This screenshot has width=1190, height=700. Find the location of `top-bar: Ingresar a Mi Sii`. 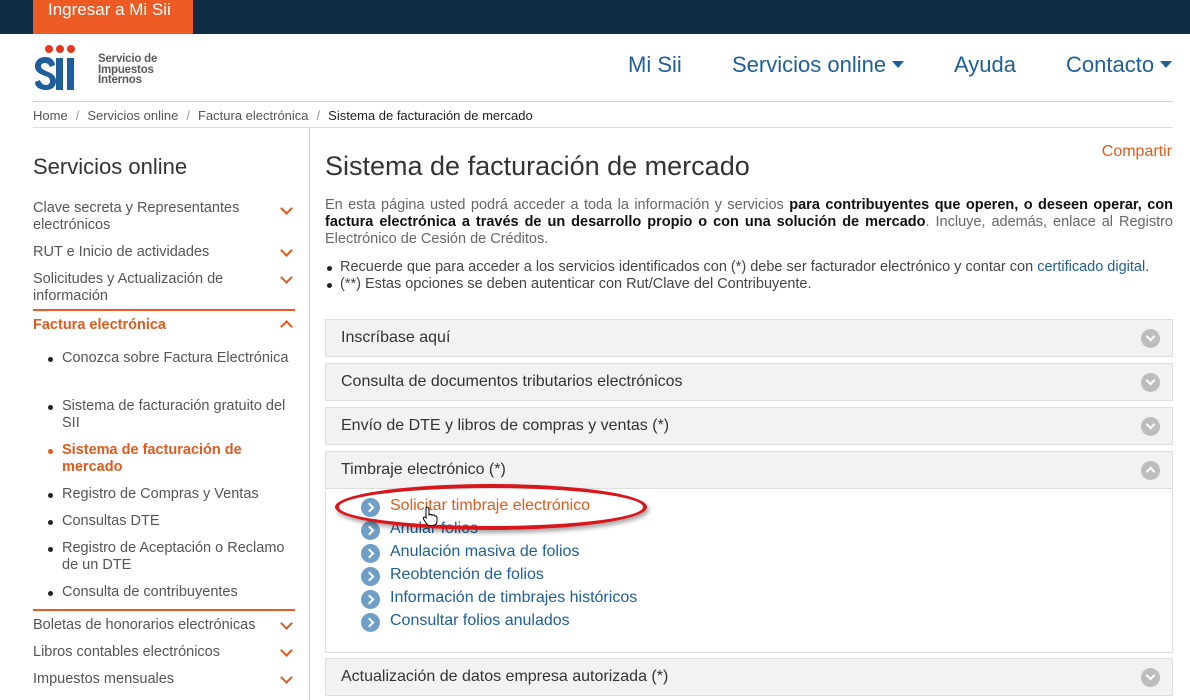

top-bar: Ingresar a Mi Sii is located at coordinates (595, 17).